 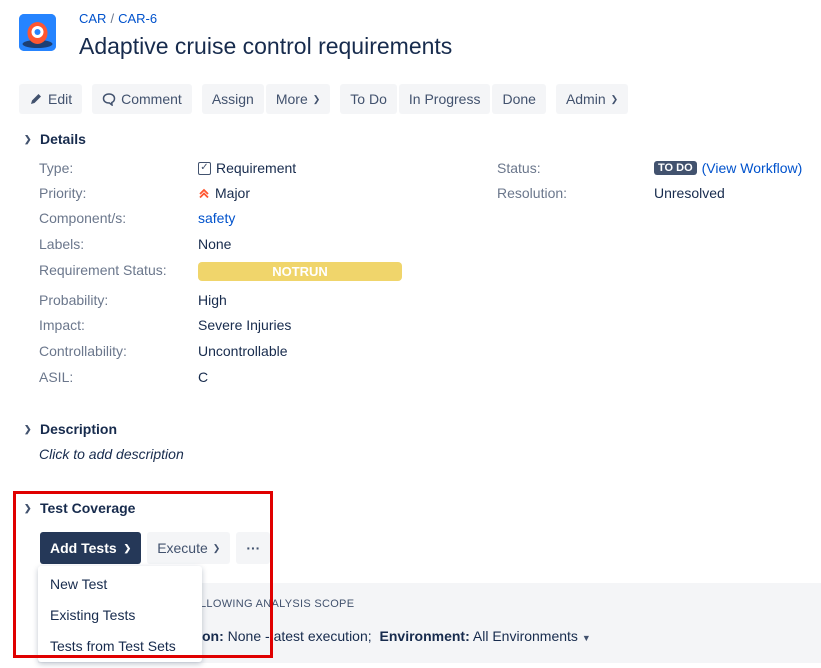 What do you see at coordinates (424, 636) in the screenshot?
I see `scope-environment-label: Environment:` at bounding box center [424, 636].